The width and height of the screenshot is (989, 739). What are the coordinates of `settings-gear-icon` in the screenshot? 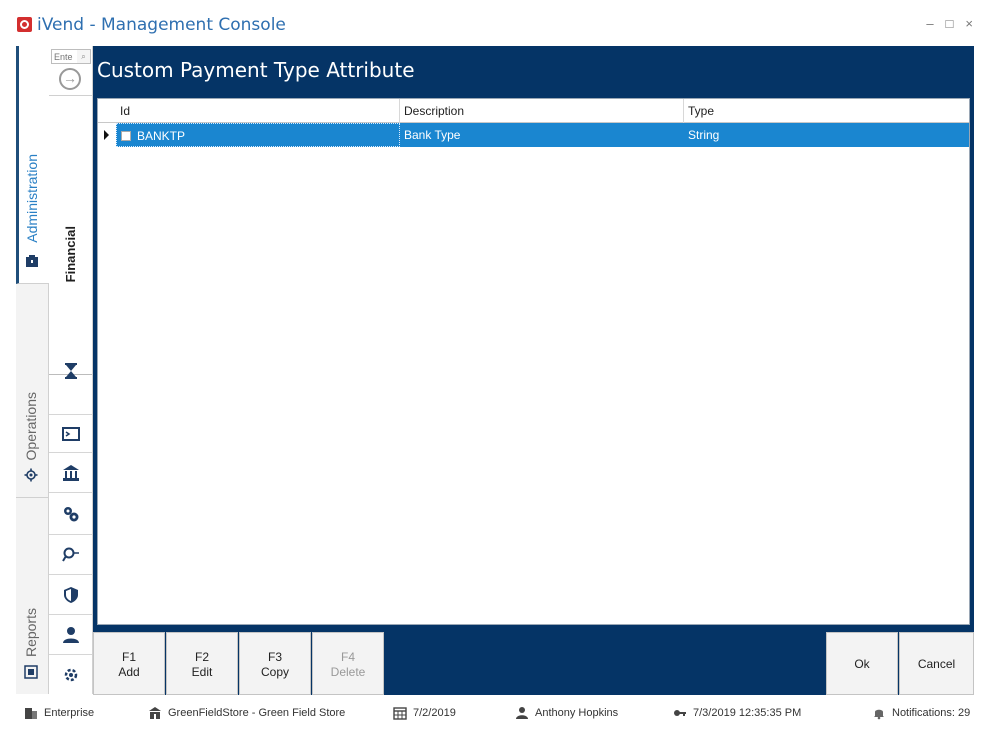 It's located at (70, 674).